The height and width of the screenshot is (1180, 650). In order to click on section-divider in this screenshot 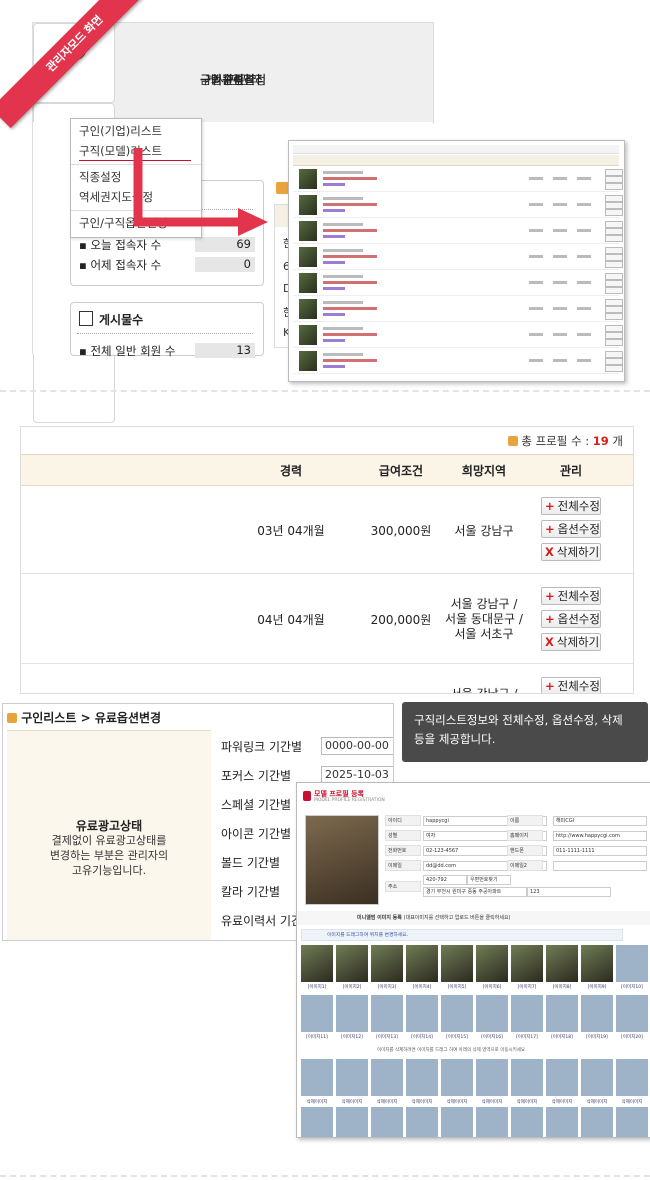, I will do `click(325, 391)`.